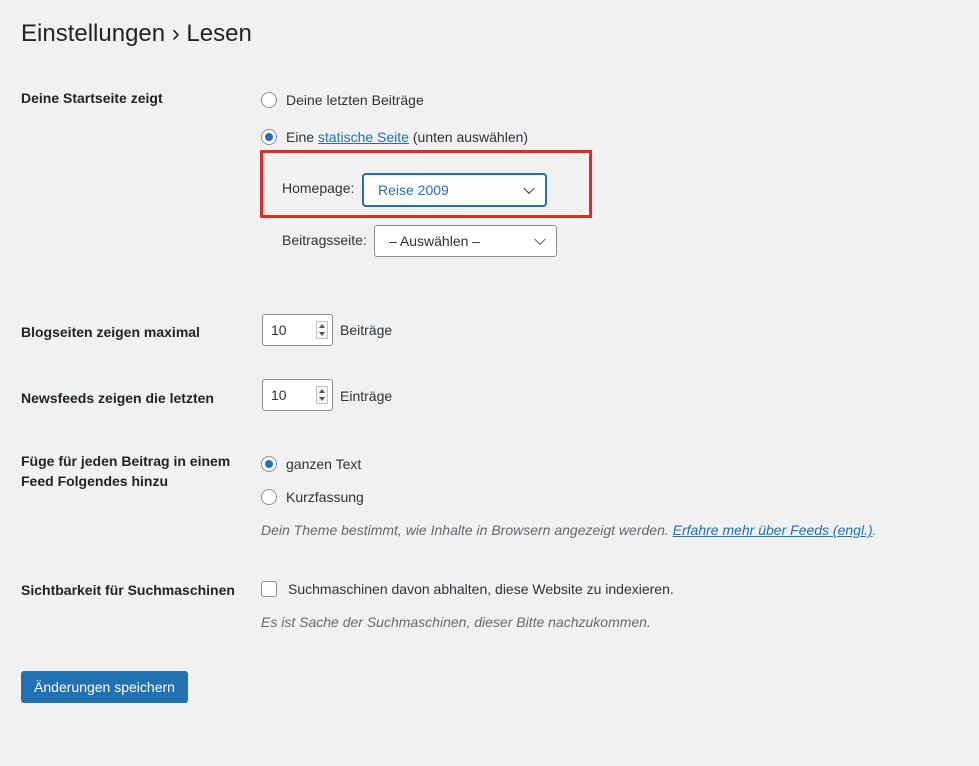 The width and height of the screenshot is (979, 766). I want to click on option-static-suffix: (unten auswählen), so click(470, 137).